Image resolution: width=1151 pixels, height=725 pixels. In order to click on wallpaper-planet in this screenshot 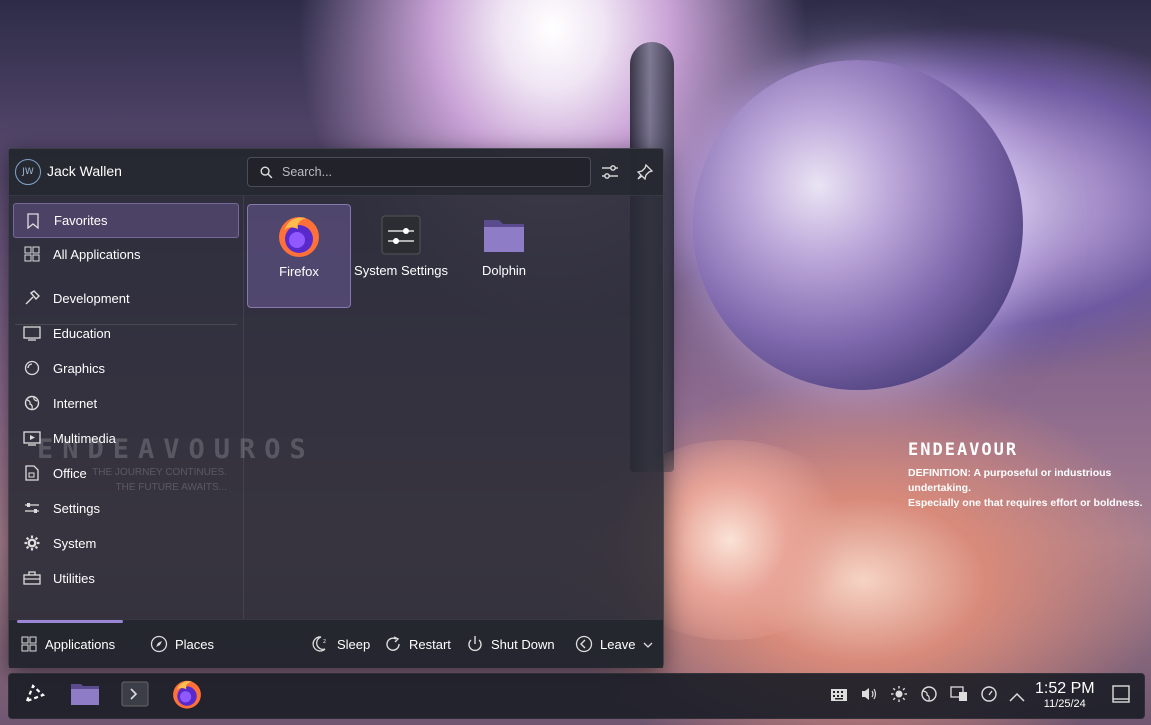, I will do `click(858, 225)`.